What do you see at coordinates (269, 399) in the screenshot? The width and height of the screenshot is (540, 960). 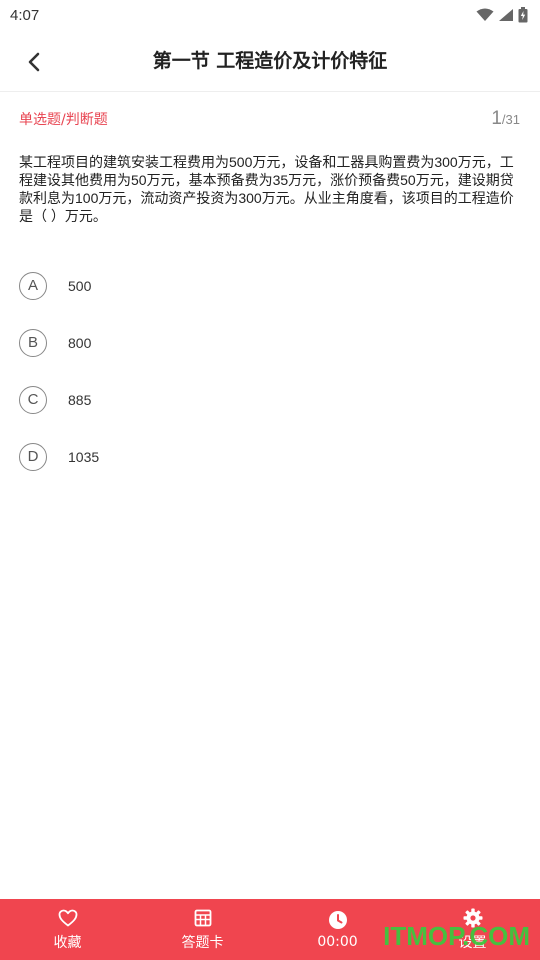 I see `option-c: C 885` at bounding box center [269, 399].